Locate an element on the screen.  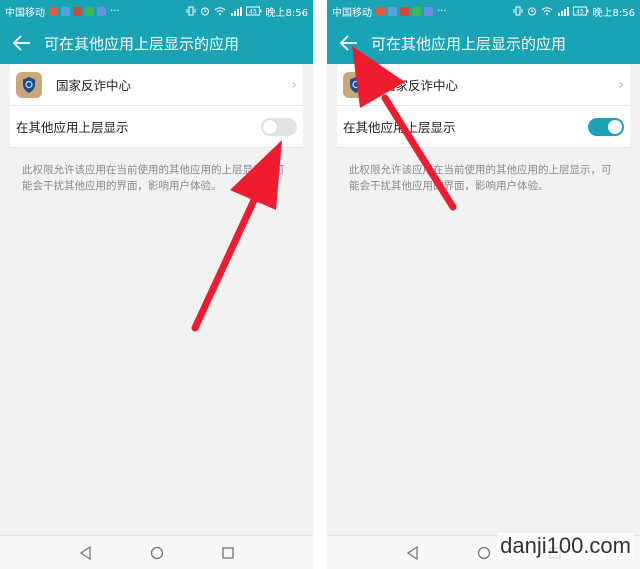
nav-recents-button is located at coordinates (228, 553).